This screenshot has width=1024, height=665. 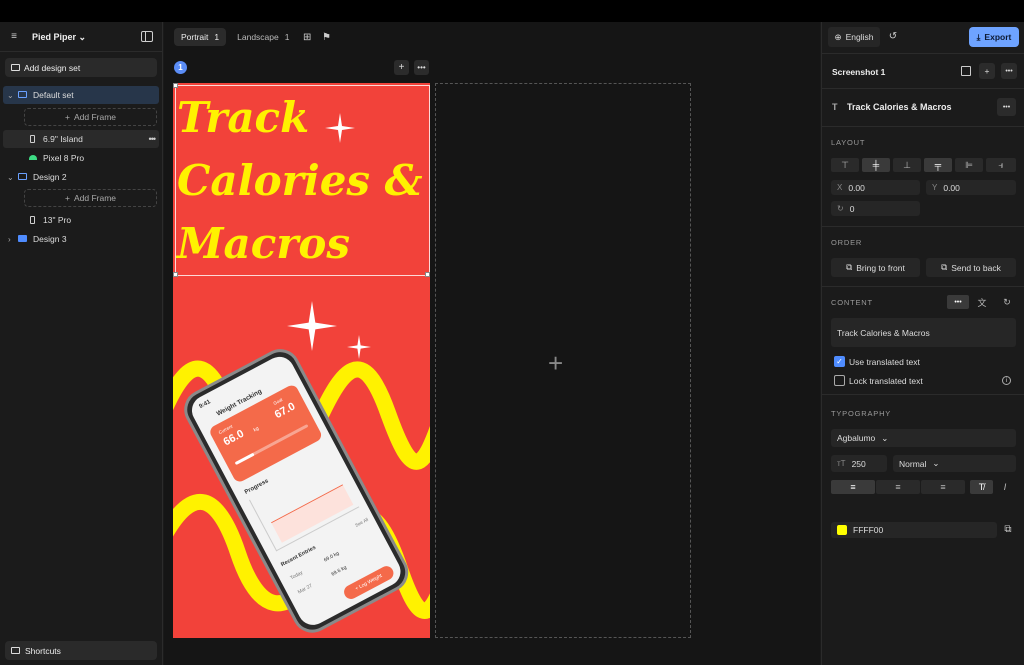 I want to click on more-icon: •••, so click(x=153, y=139).